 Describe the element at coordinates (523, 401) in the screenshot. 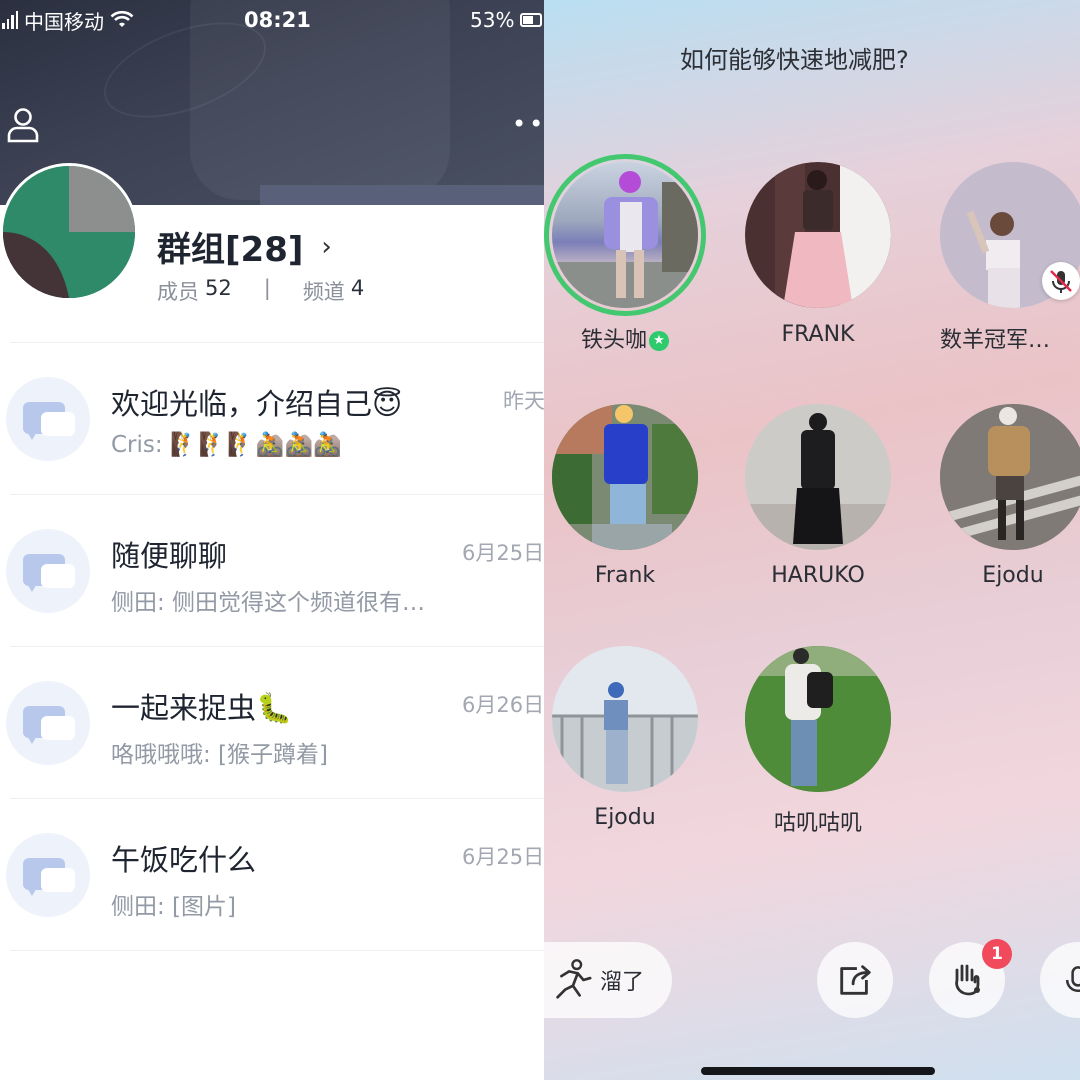

I see `channel-time: 昨天` at that location.